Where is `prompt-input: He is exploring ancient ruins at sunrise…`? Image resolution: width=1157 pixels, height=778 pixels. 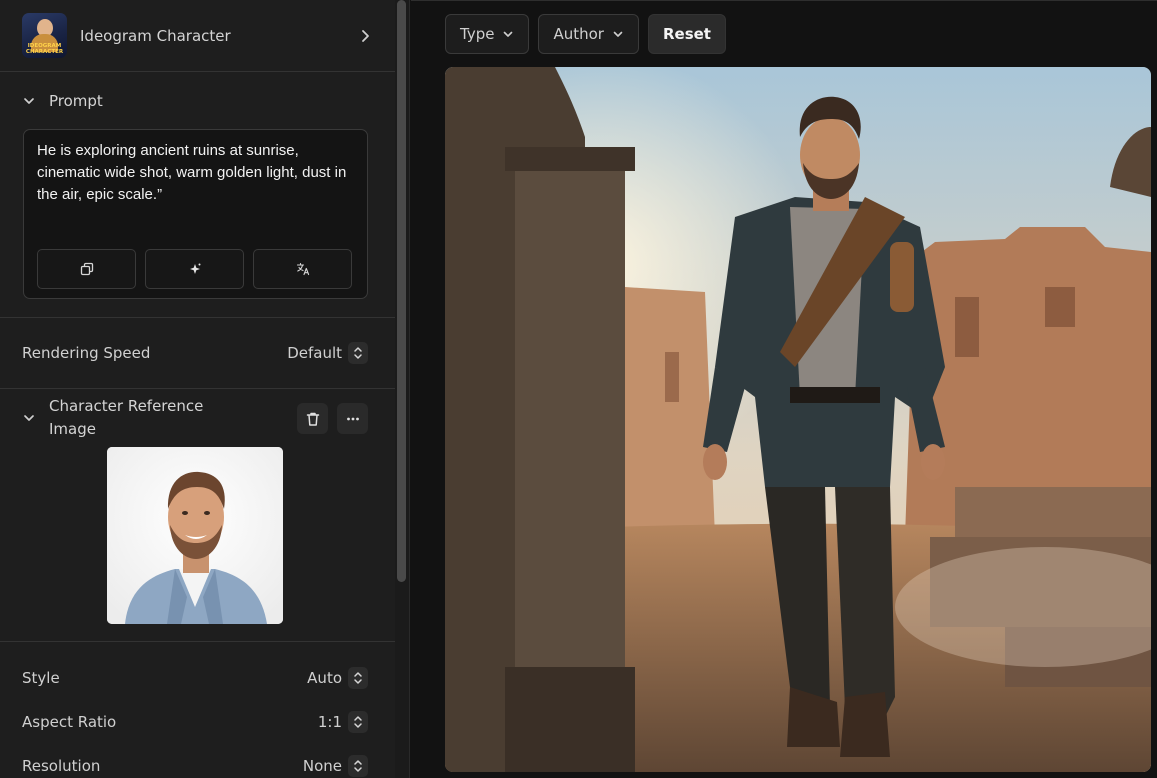
prompt-input: He is exploring ancient ruins at sunrise… is located at coordinates (195, 214).